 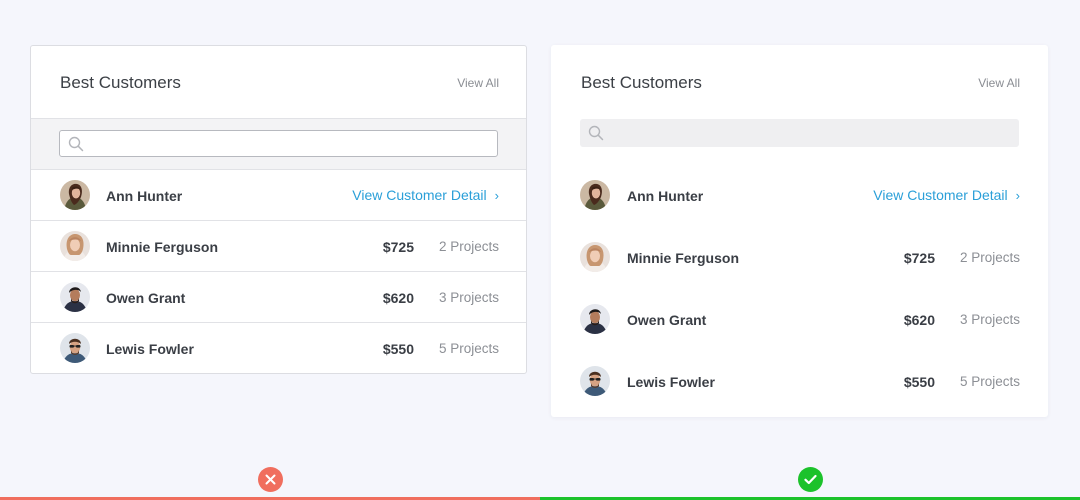 What do you see at coordinates (278, 82) in the screenshot?
I see `card-header: Best Customers View All` at bounding box center [278, 82].